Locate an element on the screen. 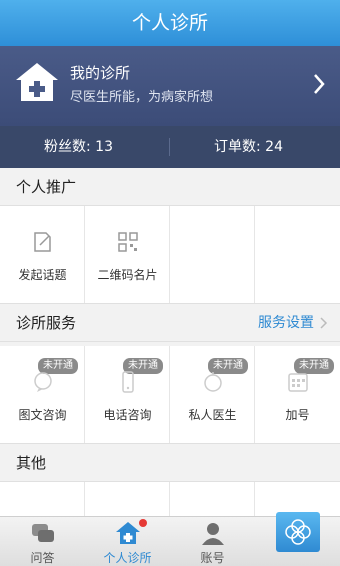 The image size is (340, 566). services-title: 诊所服务 is located at coordinates (46, 323).